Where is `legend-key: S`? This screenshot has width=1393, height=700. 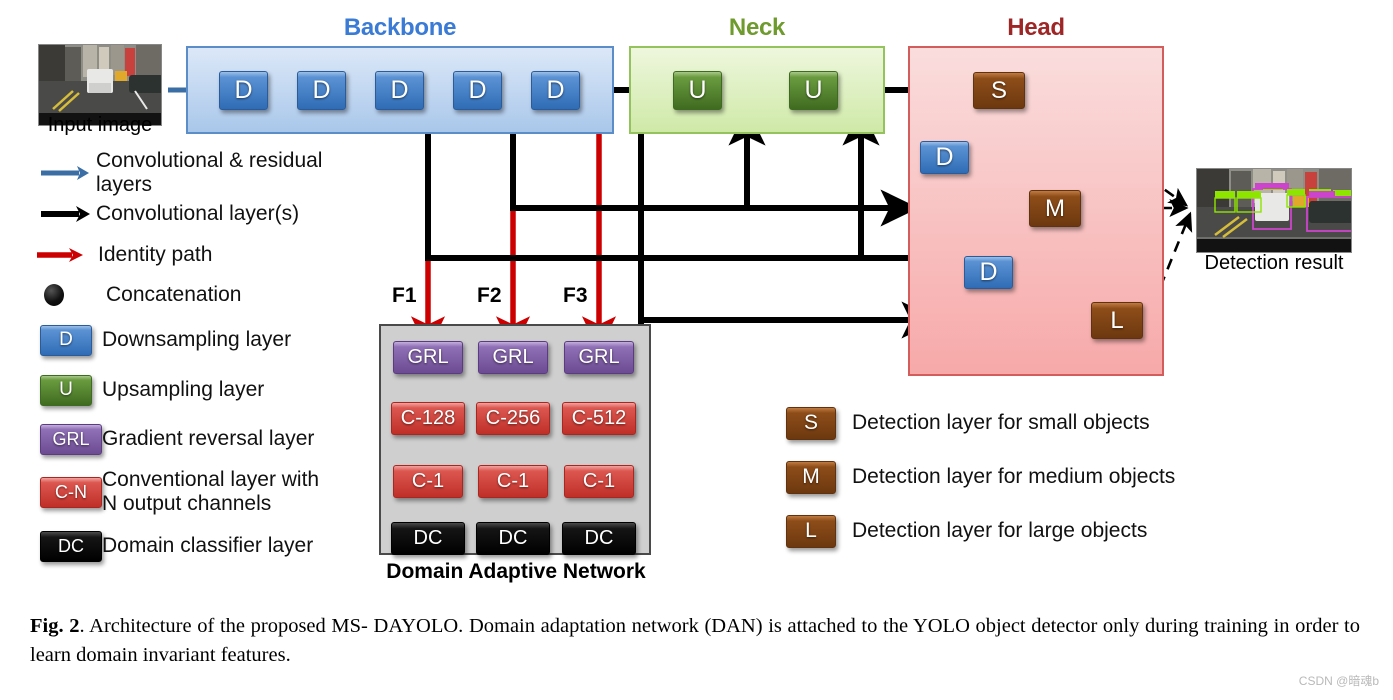 legend-key: S is located at coordinates (819, 423).